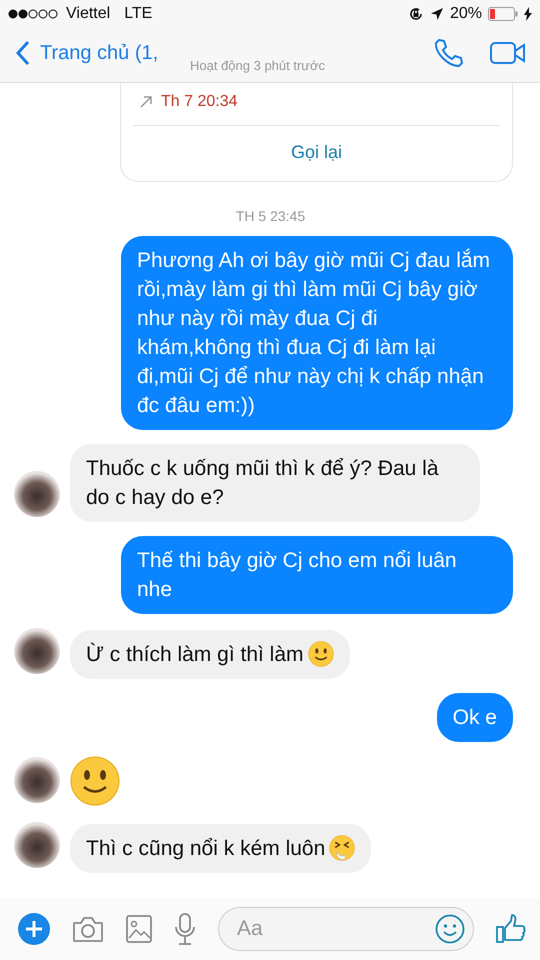 This screenshot has height=960, width=540. What do you see at coordinates (450, 929) in the screenshot?
I see `emoji-icon` at bounding box center [450, 929].